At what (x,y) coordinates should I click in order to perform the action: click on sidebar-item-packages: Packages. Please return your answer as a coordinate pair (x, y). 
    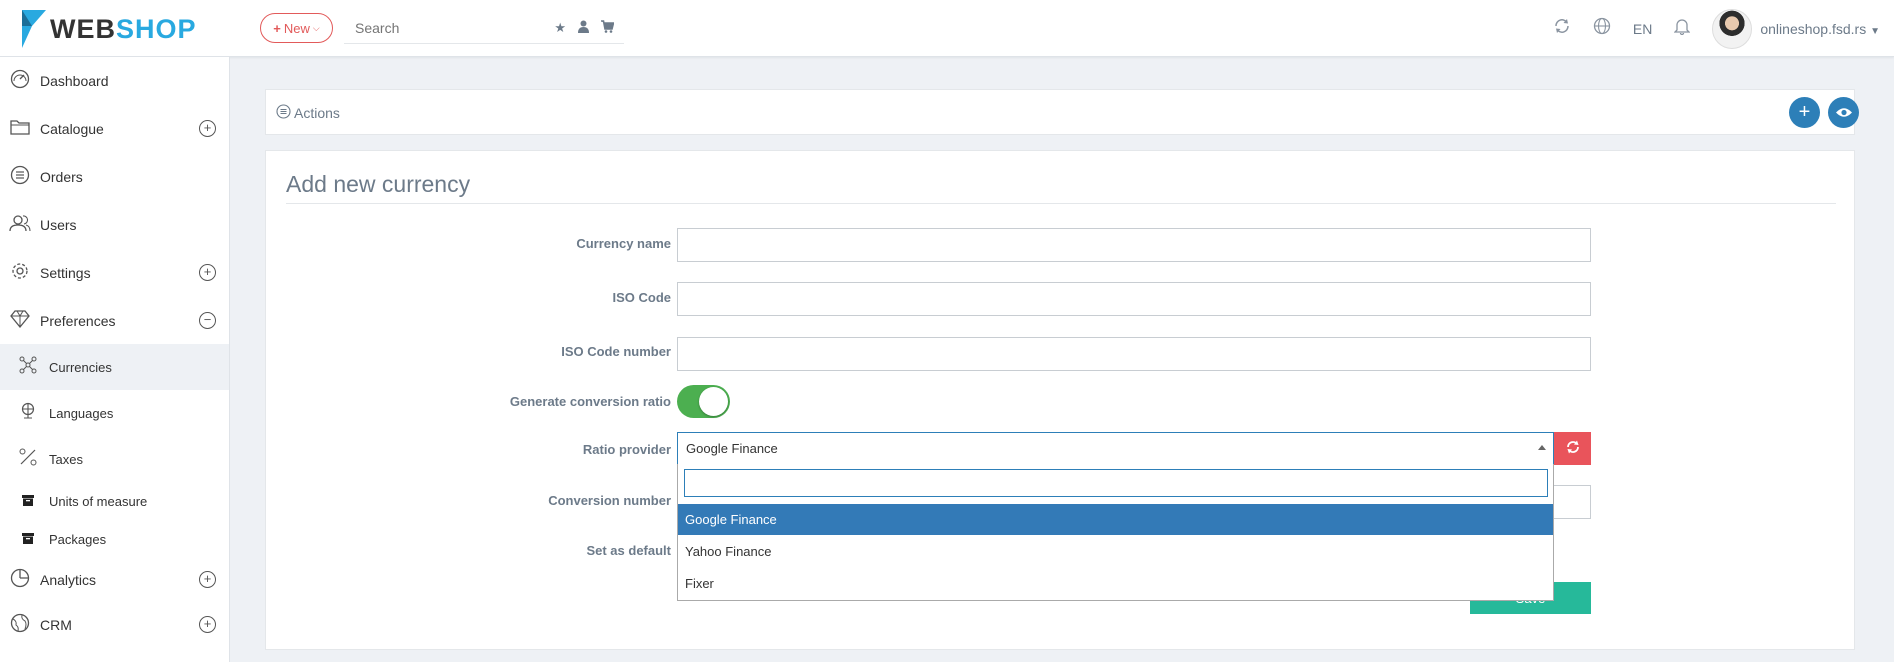
    Looking at the image, I should click on (114, 539).